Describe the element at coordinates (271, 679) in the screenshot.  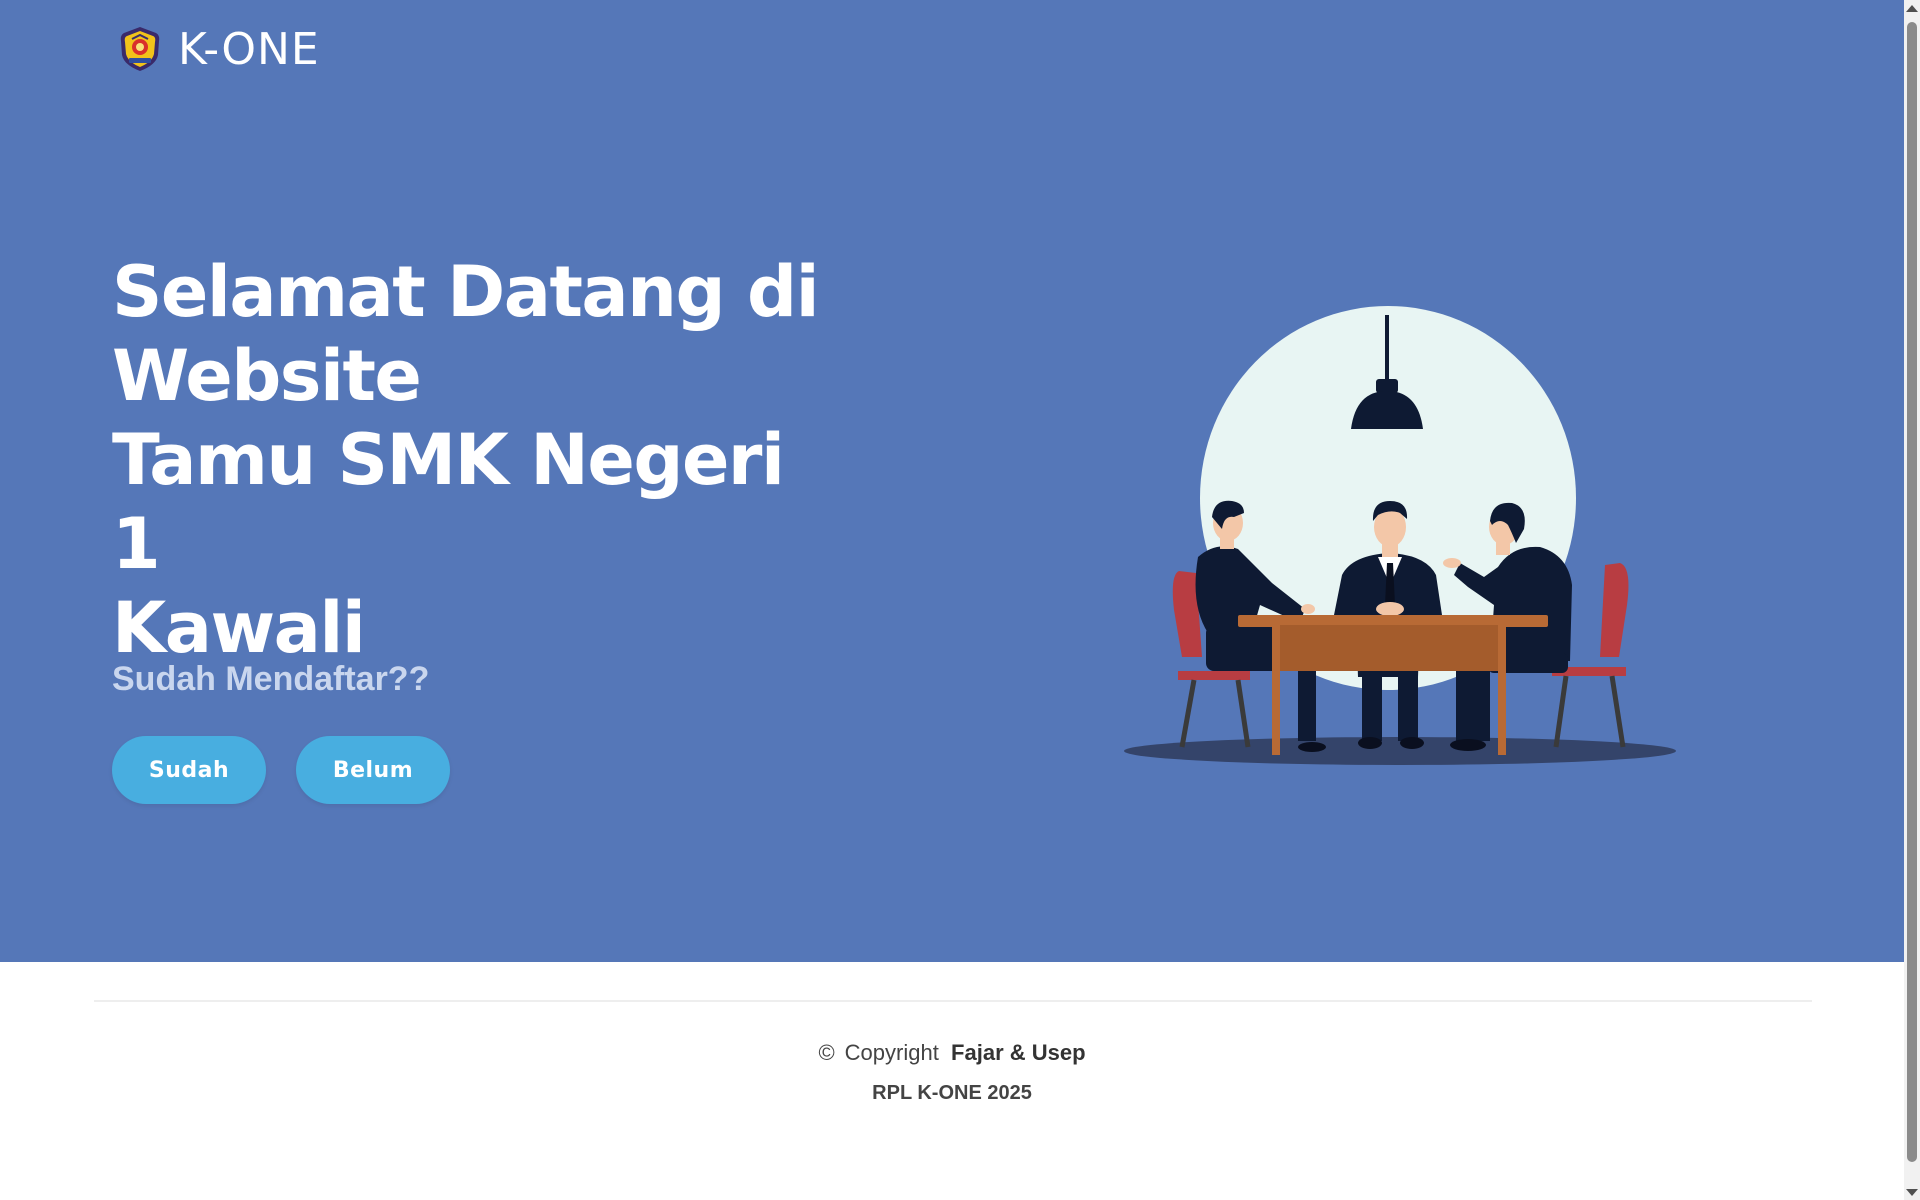
I see `registration-question: Sudah Mendaftar??` at that location.